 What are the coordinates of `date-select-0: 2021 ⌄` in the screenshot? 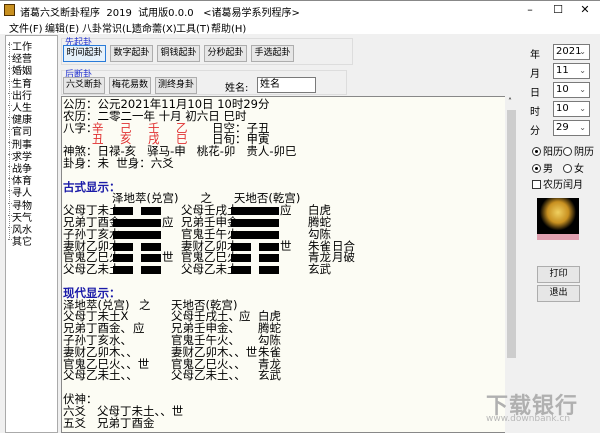 It's located at (571, 52).